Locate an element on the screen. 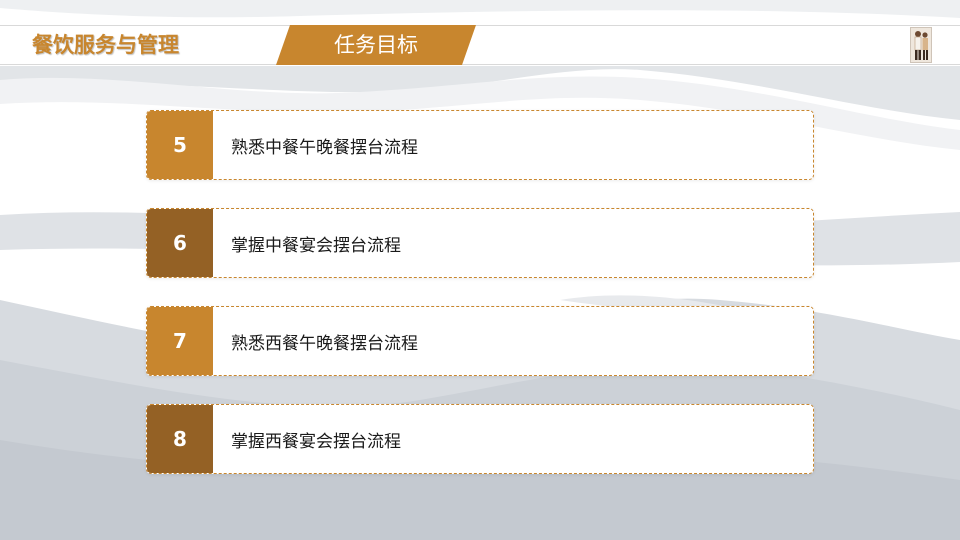 The height and width of the screenshot is (540, 960). goal-text: 掌握中餐宴会摆台流程 is located at coordinates (316, 246).